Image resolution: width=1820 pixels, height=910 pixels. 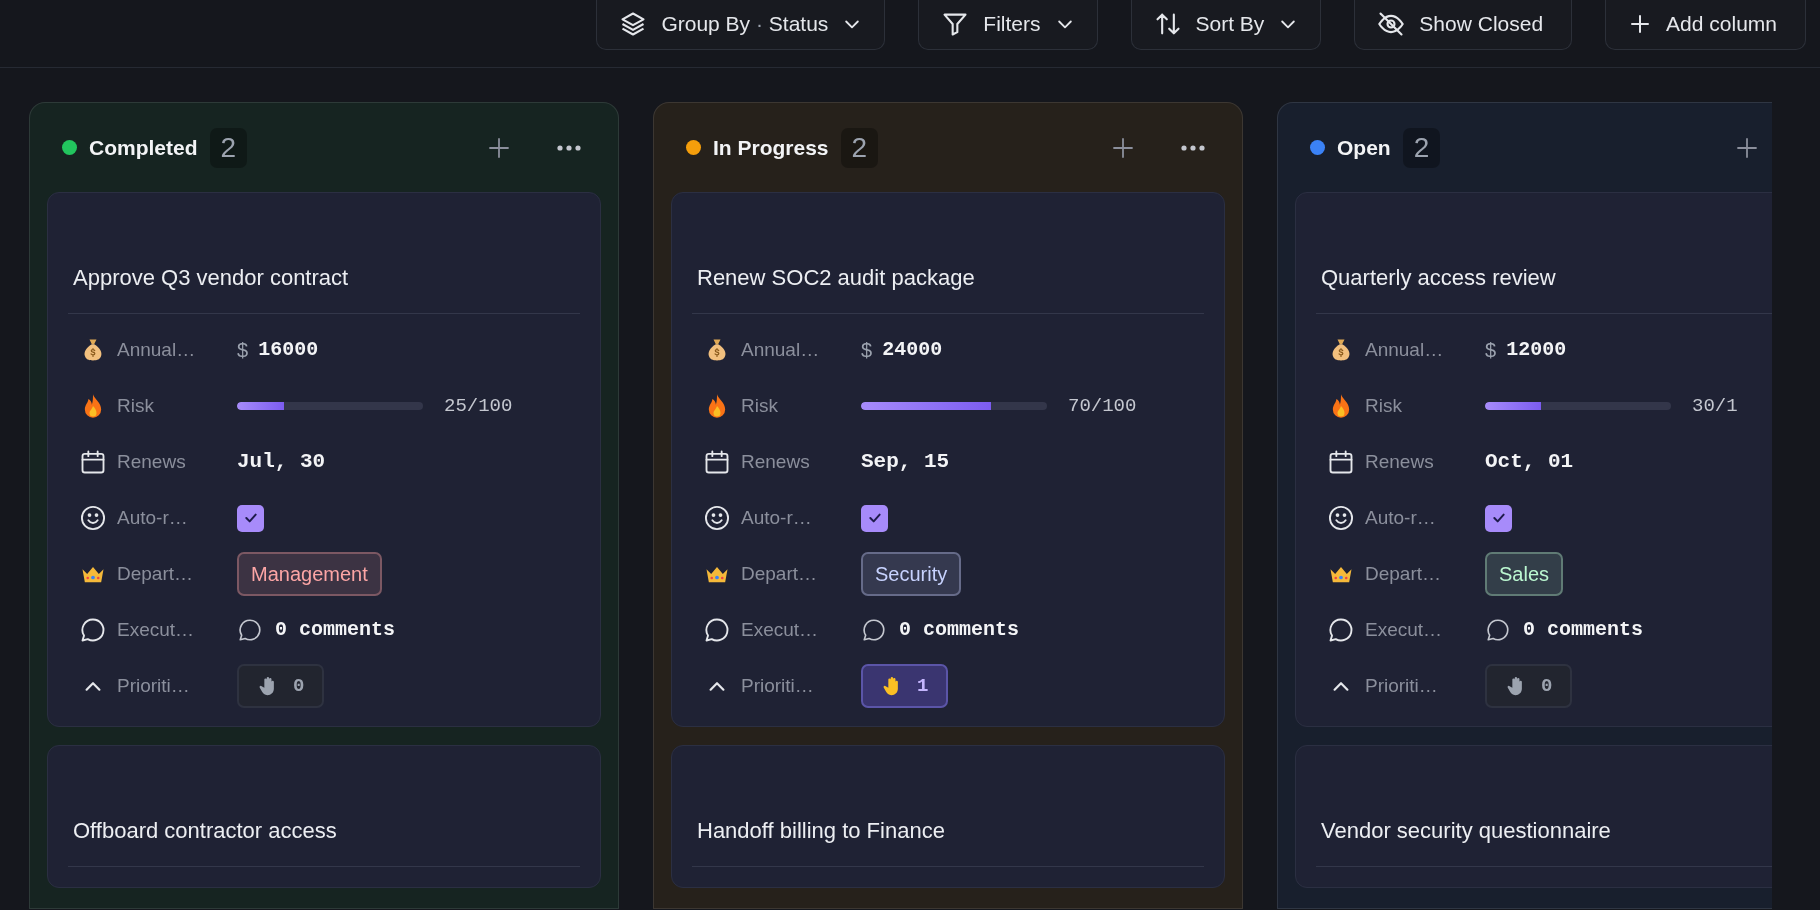 What do you see at coordinates (948, 288) in the screenshot?
I see `card-title: Renew SOC2 audit package` at bounding box center [948, 288].